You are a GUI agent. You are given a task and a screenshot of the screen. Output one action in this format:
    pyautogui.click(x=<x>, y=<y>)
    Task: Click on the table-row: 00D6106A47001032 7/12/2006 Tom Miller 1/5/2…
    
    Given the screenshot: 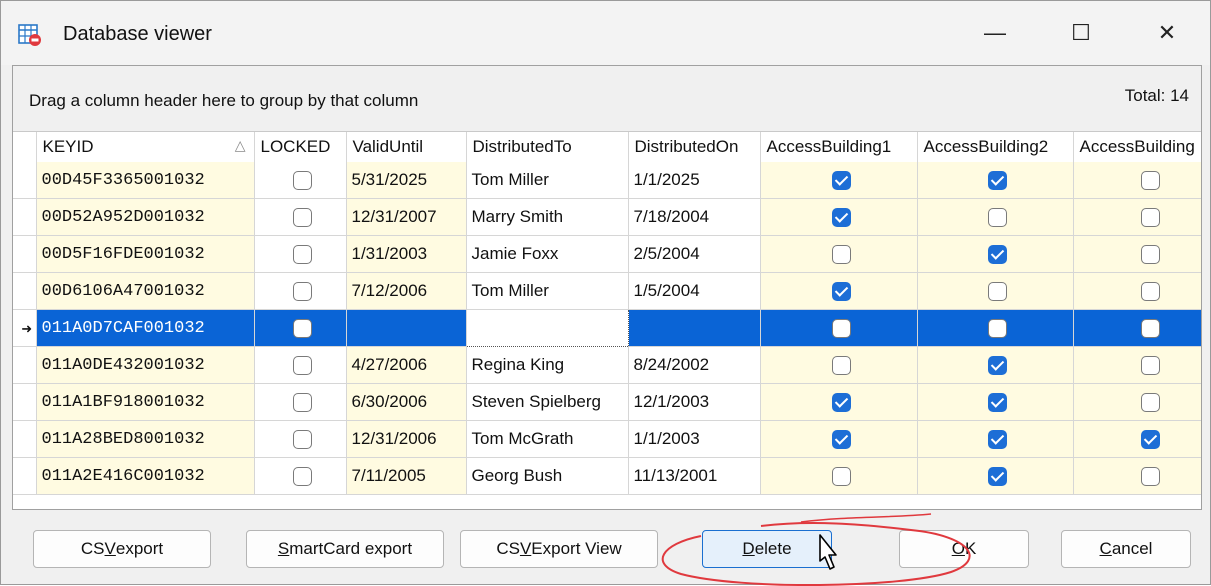 What is the action you would take?
    pyautogui.click(x=607, y=291)
    